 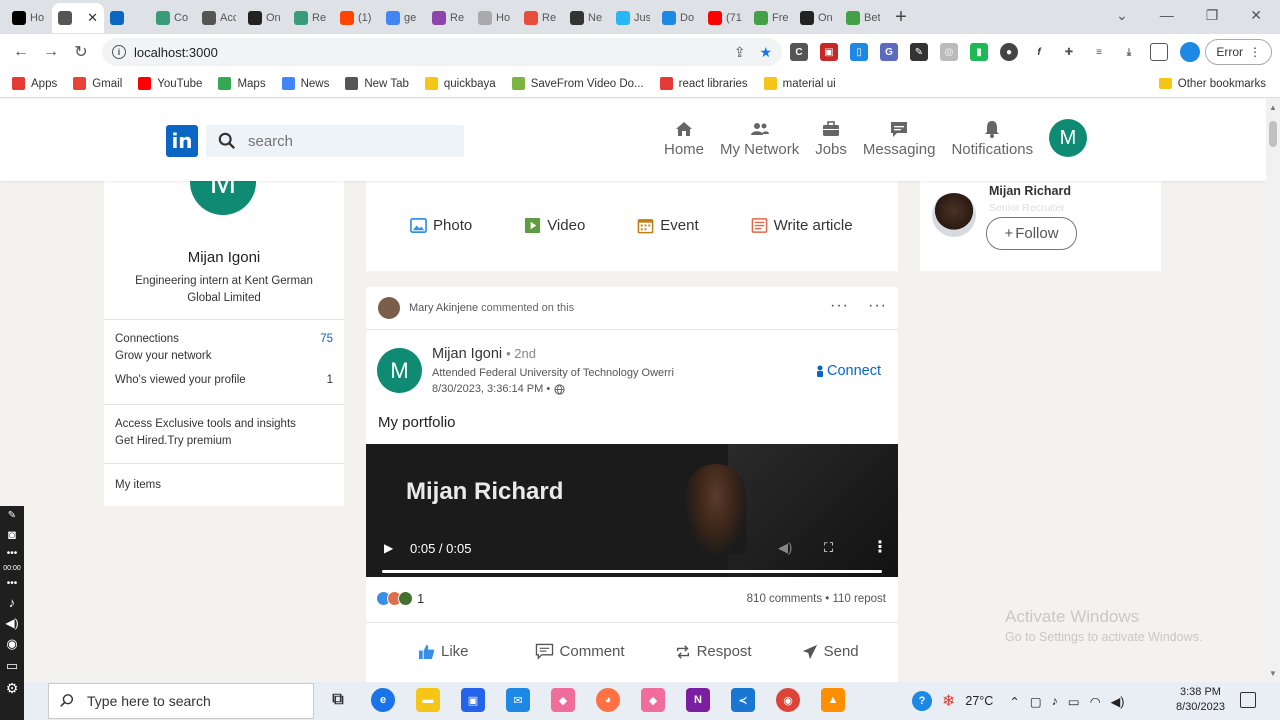 I want to click on reload-icon: ↻, so click(x=81, y=52).